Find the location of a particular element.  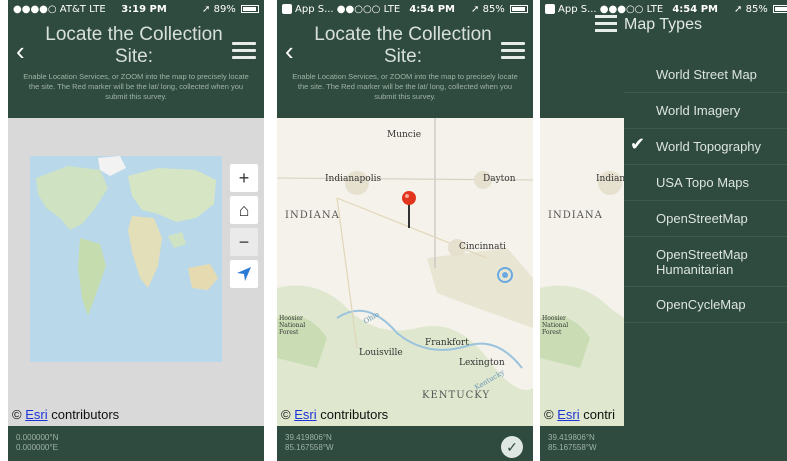

menu-item-world-imagery: World Imagery is located at coordinates (705, 111).